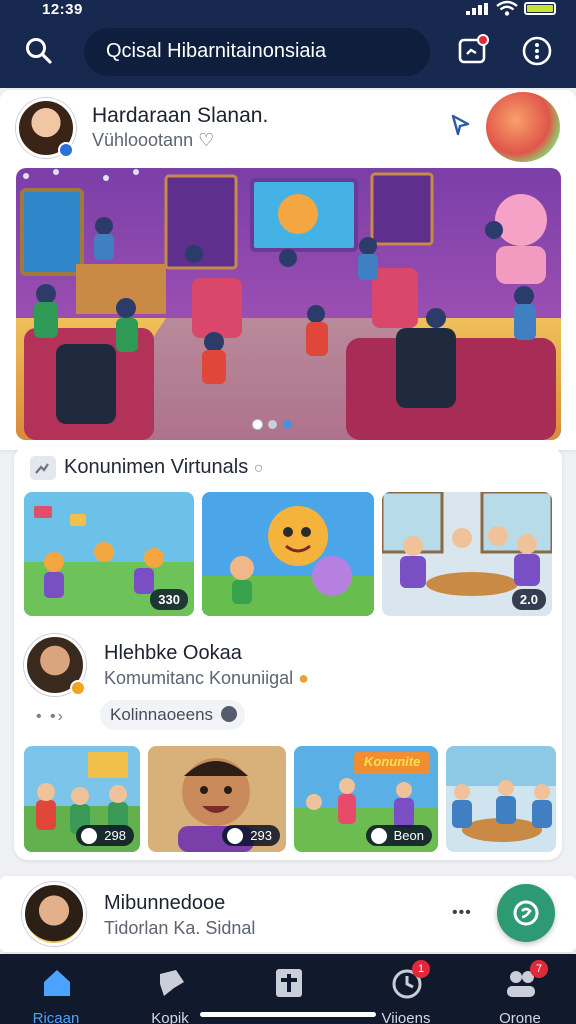 This screenshot has height=1024, width=576. Describe the element at coordinates (39, 51) in the screenshot. I see `search-icon` at that location.